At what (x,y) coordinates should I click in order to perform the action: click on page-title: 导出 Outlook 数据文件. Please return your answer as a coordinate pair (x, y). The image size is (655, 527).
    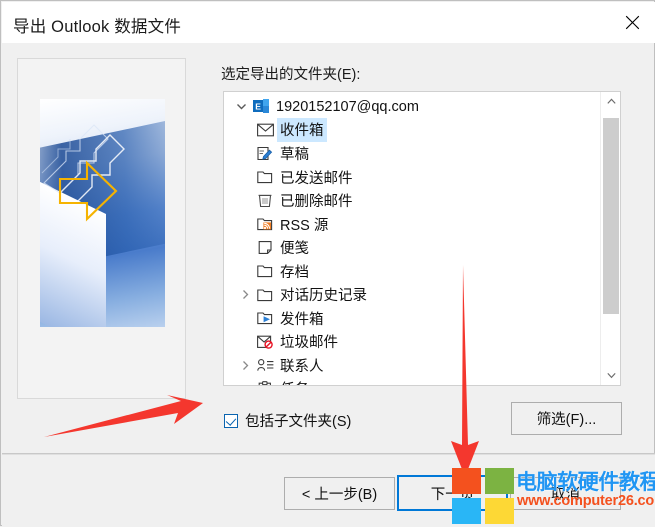
    Looking at the image, I should click on (97, 27).